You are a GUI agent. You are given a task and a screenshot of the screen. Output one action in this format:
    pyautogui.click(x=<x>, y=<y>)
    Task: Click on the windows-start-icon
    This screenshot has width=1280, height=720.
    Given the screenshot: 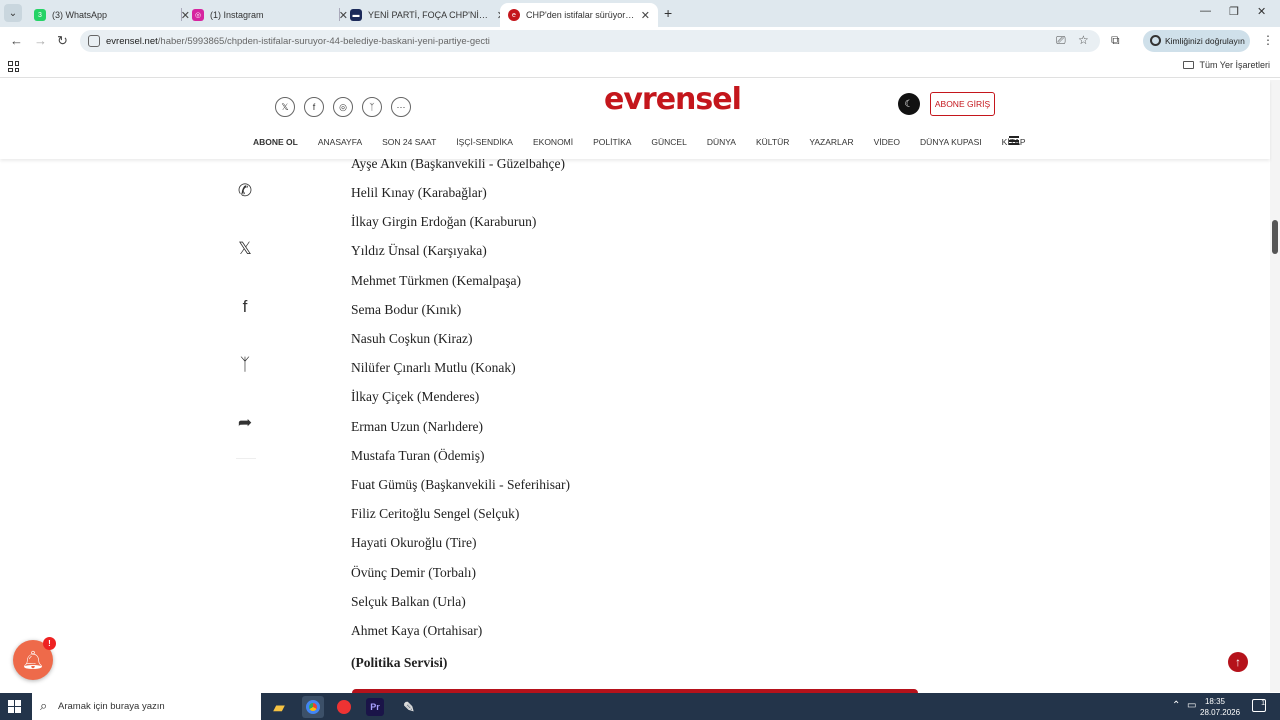 What is the action you would take?
    pyautogui.click(x=14, y=706)
    